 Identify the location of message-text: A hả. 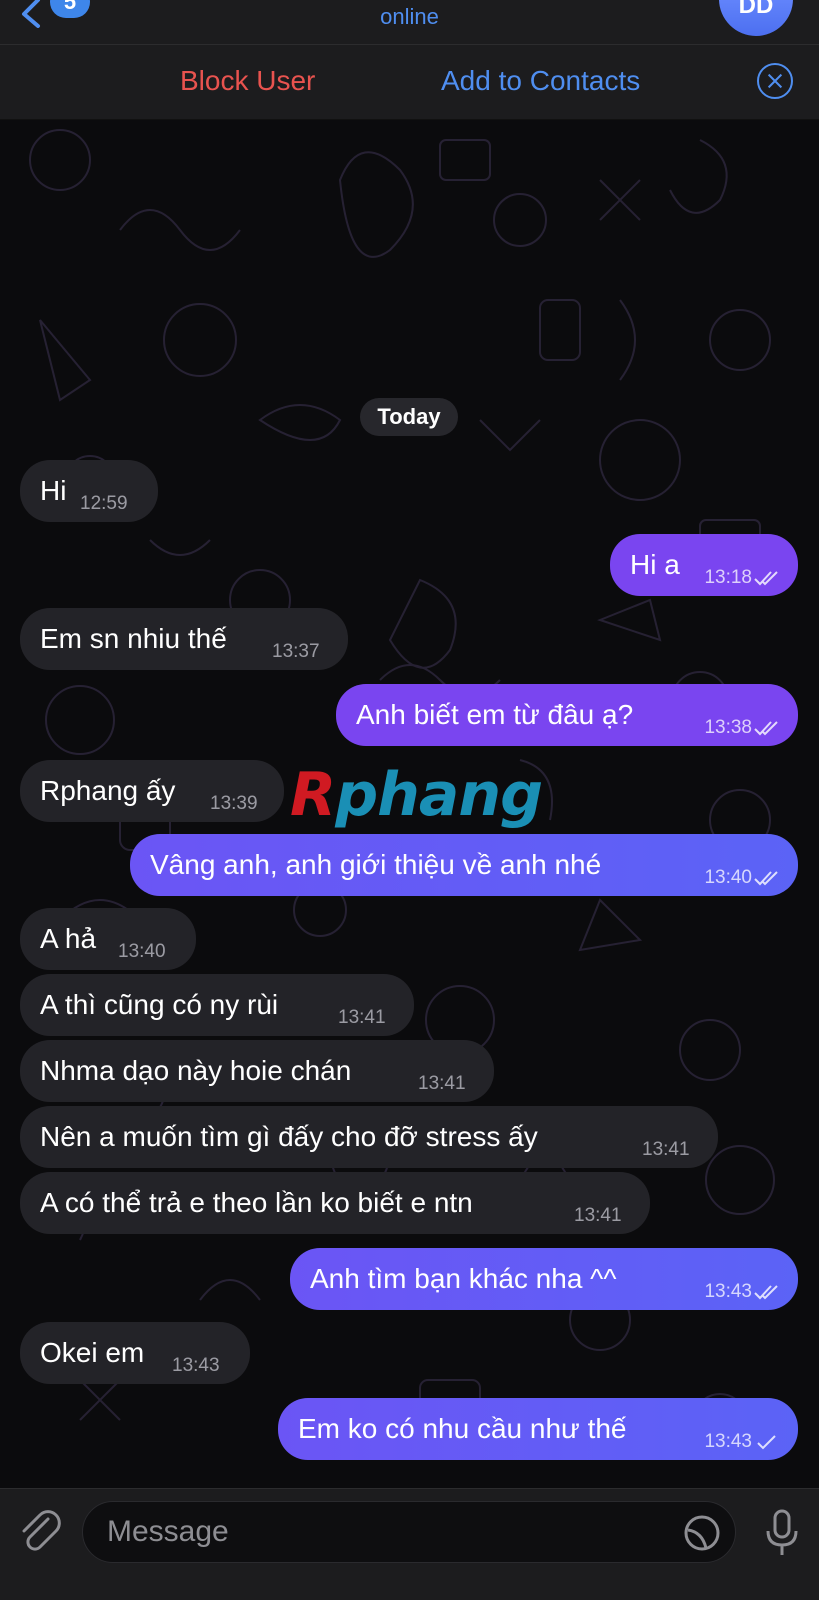
(68, 938).